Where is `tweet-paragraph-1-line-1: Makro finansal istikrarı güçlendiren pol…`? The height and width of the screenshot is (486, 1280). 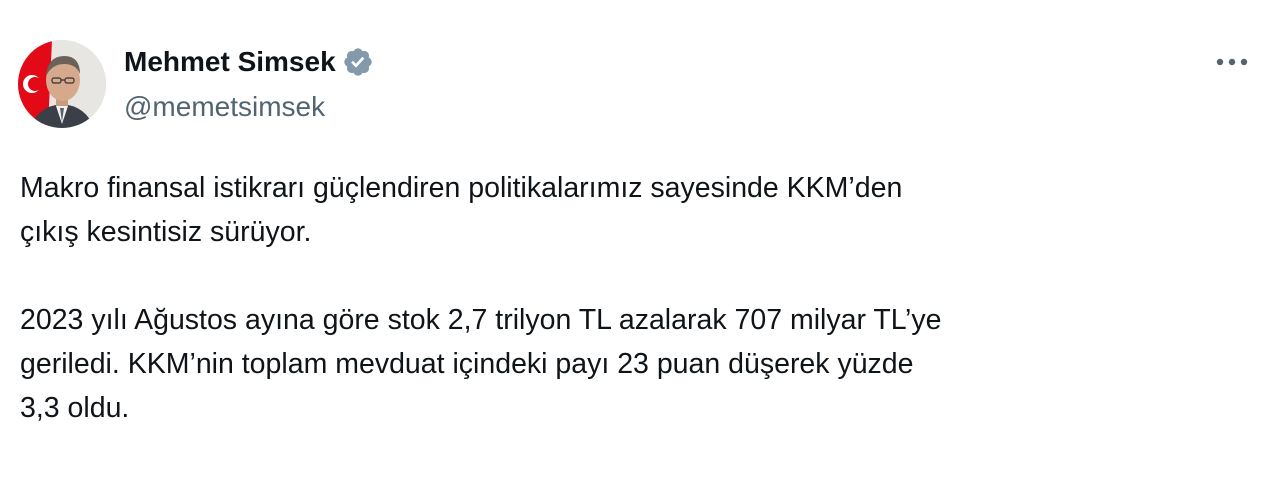
tweet-paragraph-1-line-1: Makro finansal istikrarı güçlendiren pol… is located at coordinates (461, 188).